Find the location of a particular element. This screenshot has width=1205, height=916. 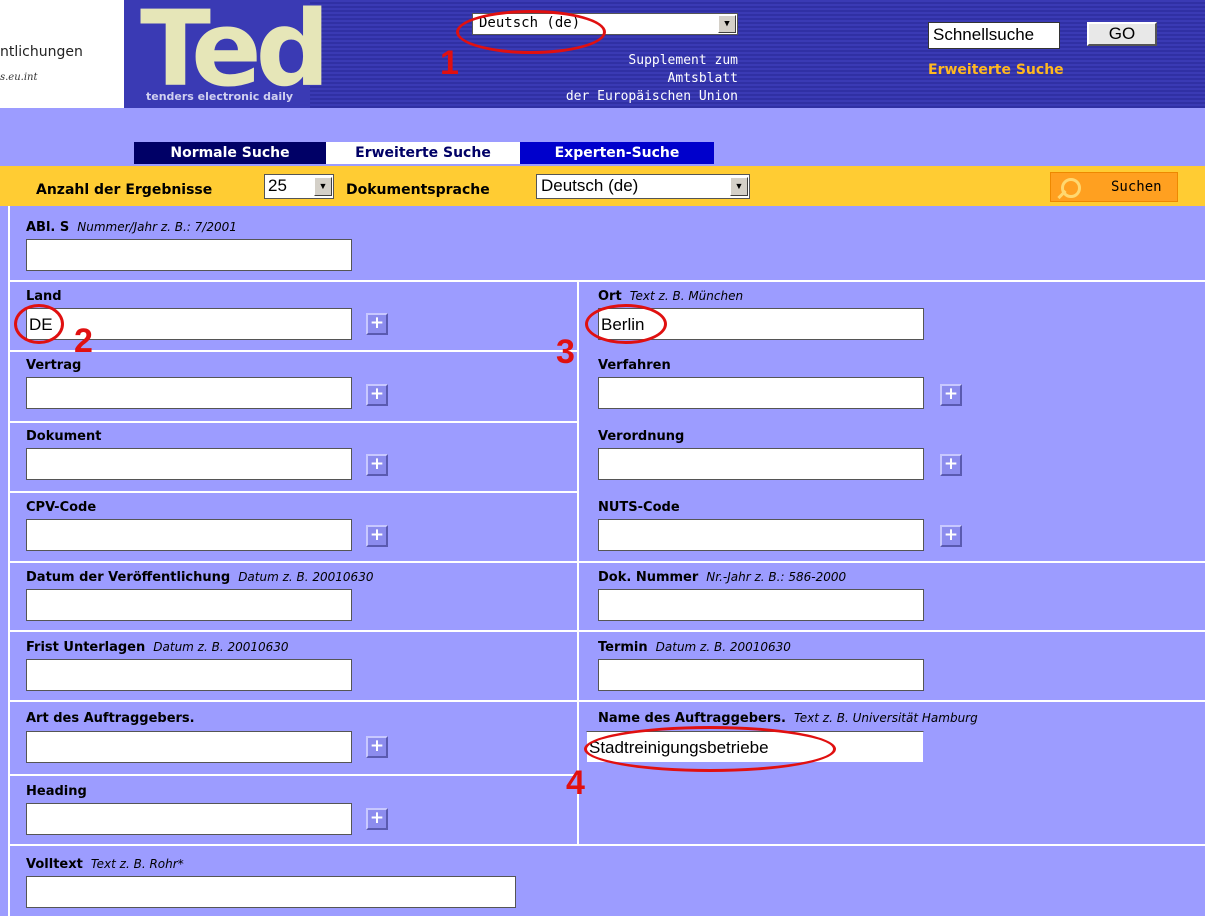

header-divider is located at coordinates (602, 115).